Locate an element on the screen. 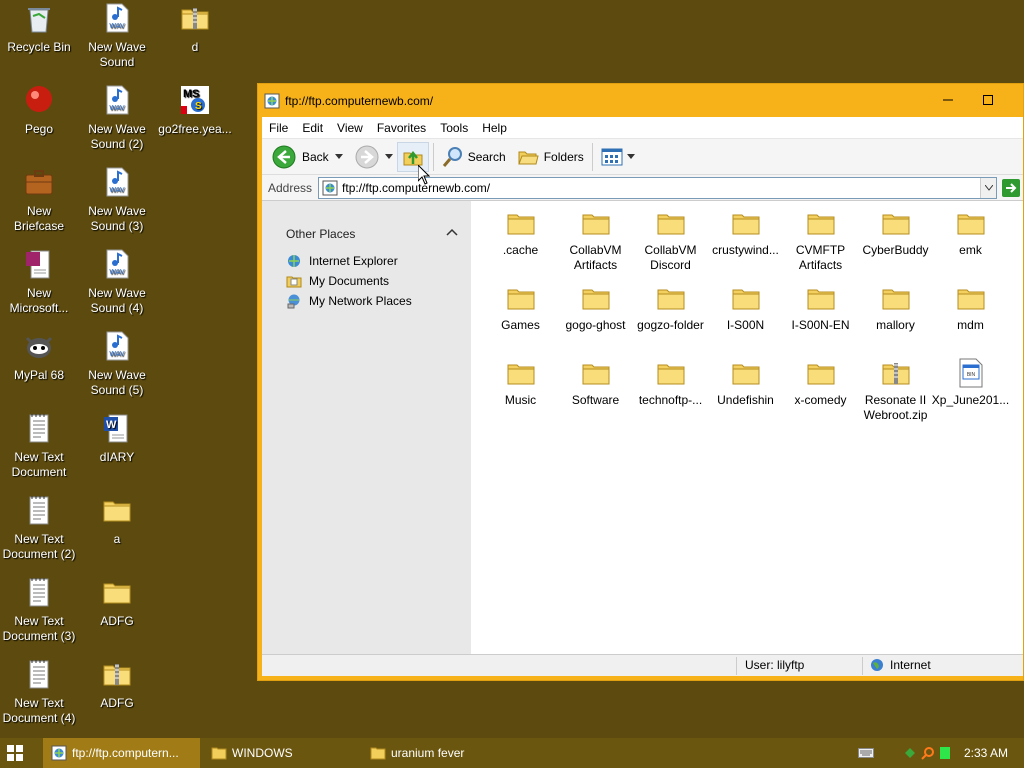  file-item: mdm is located at coordinates (970, 307).